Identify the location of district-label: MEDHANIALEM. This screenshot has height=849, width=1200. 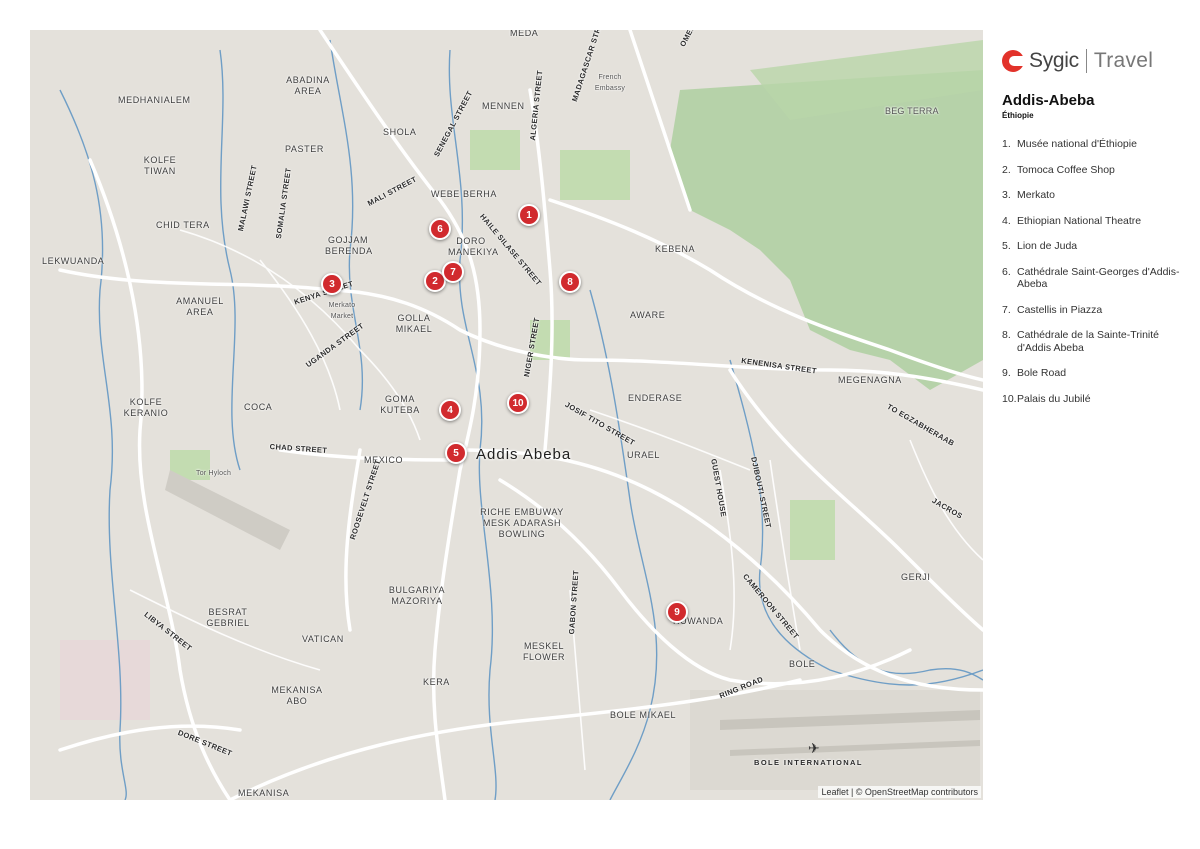
(154, 100).